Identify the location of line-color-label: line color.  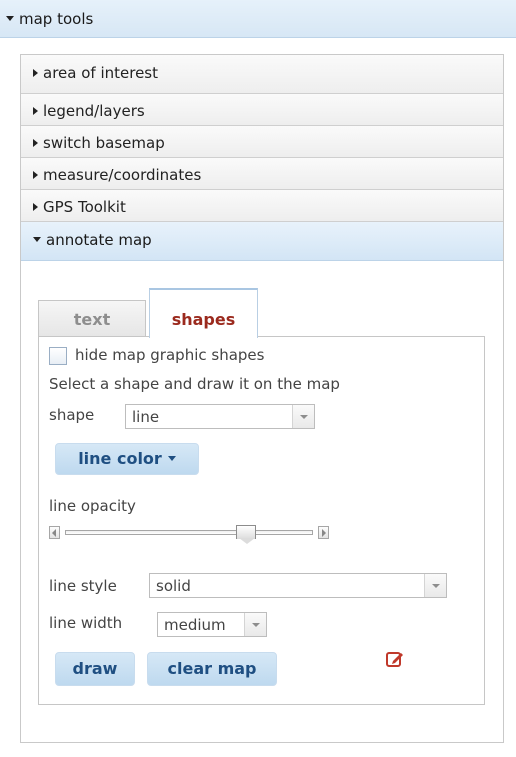
(120, 458).